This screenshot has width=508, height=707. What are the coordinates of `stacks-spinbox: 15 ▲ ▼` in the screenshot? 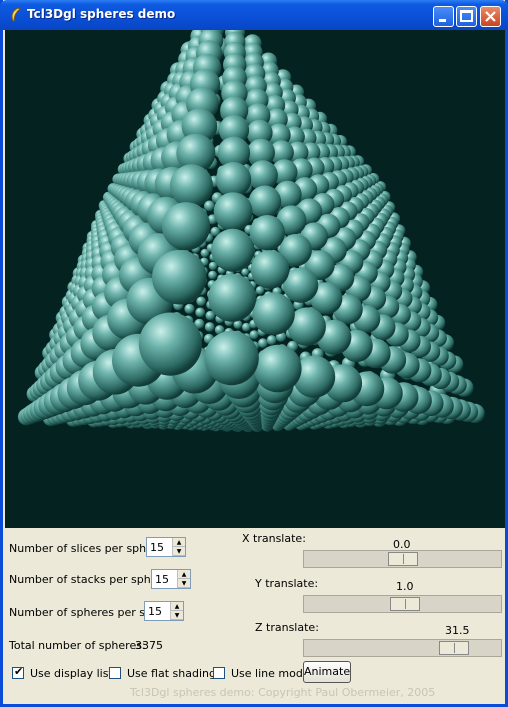 It's located at (171, 579).